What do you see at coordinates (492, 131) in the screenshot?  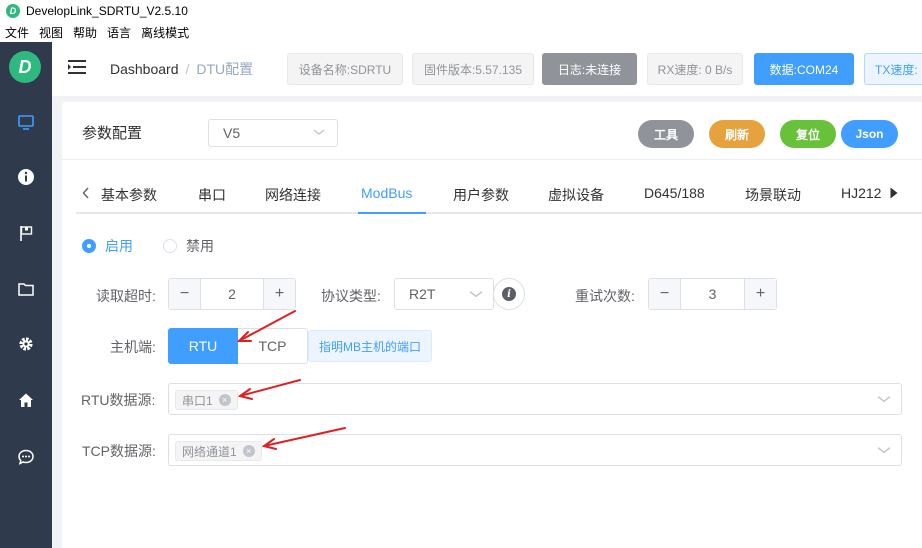 I see `config-card-header: 参数配置 V5 工具 刷新 复位 Json` at bounding box center [492, 131].